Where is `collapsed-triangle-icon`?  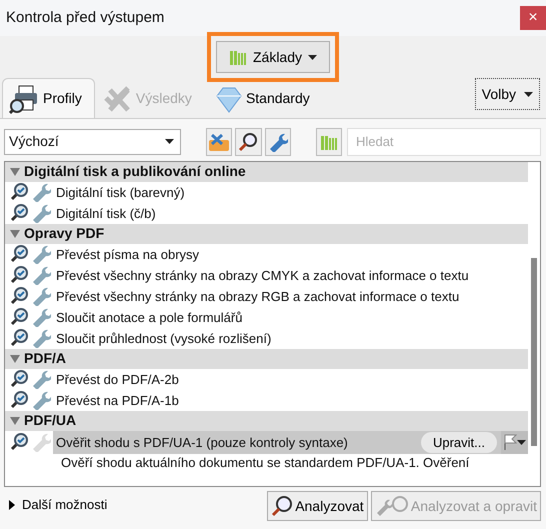 collapsed-triangle-icon is located at coordinates (12, 505).